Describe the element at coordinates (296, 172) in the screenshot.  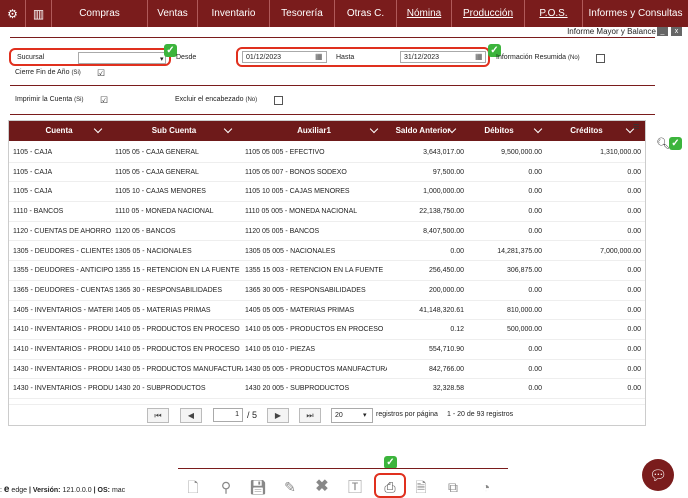
I see `table-cell: 1105 05 007 - BONOS SODEXO` at that location.